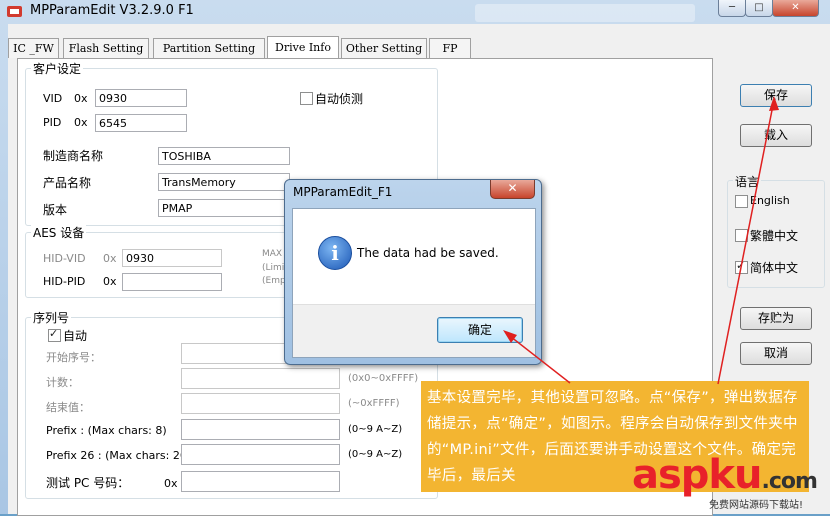 The height and width of the screenshot is (516, 830). What do you see at coordinates (538, 358) in the screenshot?
I see `arrow-to-ok` at bounding box center [538, 358].